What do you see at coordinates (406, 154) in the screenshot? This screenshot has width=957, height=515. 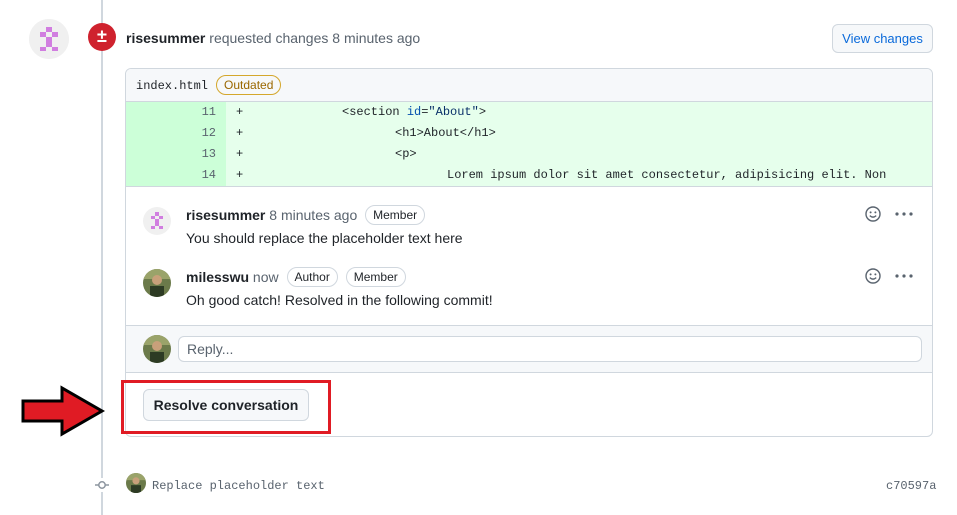 I see `code-text: <p>` at bounding box center [406, 154].